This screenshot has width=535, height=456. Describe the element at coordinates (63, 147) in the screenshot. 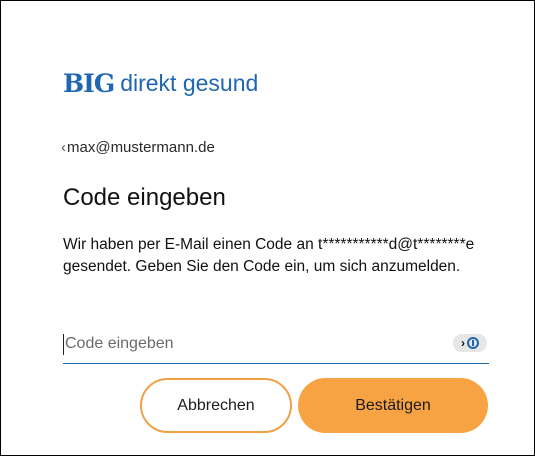

I see `back-caret-icon: ‹` at that location.